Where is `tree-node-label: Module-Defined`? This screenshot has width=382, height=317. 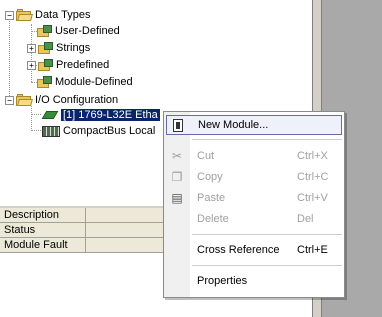
tree-node-label: Module-Defined is located at coordinates (94, 82).